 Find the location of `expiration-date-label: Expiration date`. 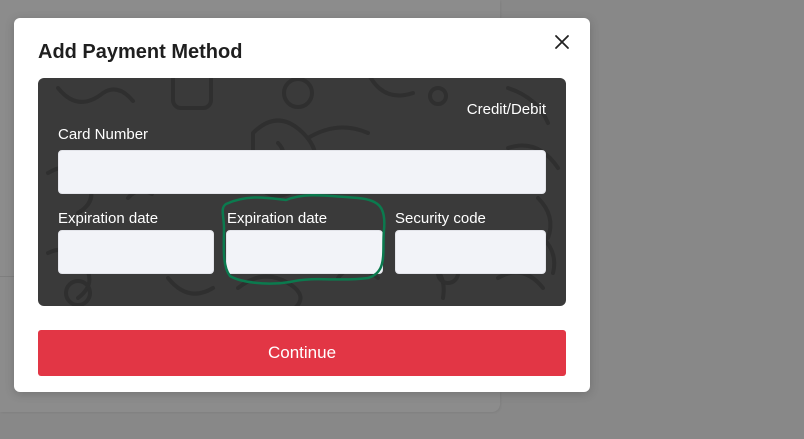

expiration-date-label: Expiration date is located at coordinates (108, 218).